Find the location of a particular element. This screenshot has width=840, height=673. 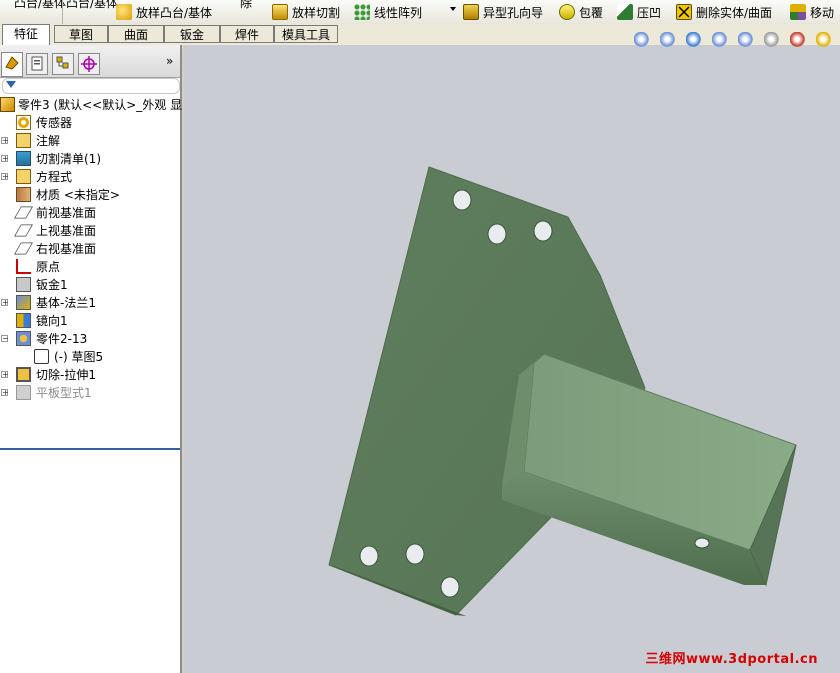

tree-item: 钣金1 is located at coordinates (90, 285).